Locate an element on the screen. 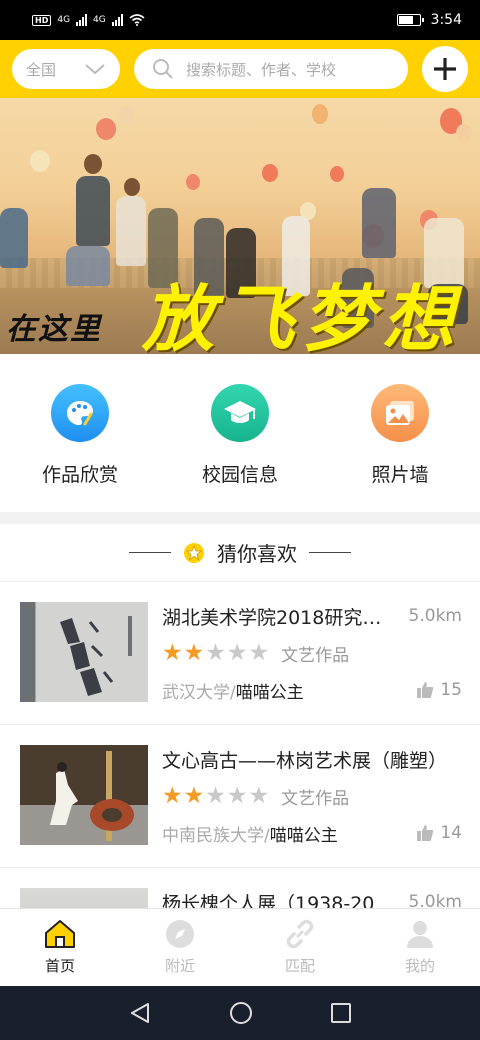 This screenshot has width=480, height=1040. signal-2-icon is located at coordinates (117, 20).